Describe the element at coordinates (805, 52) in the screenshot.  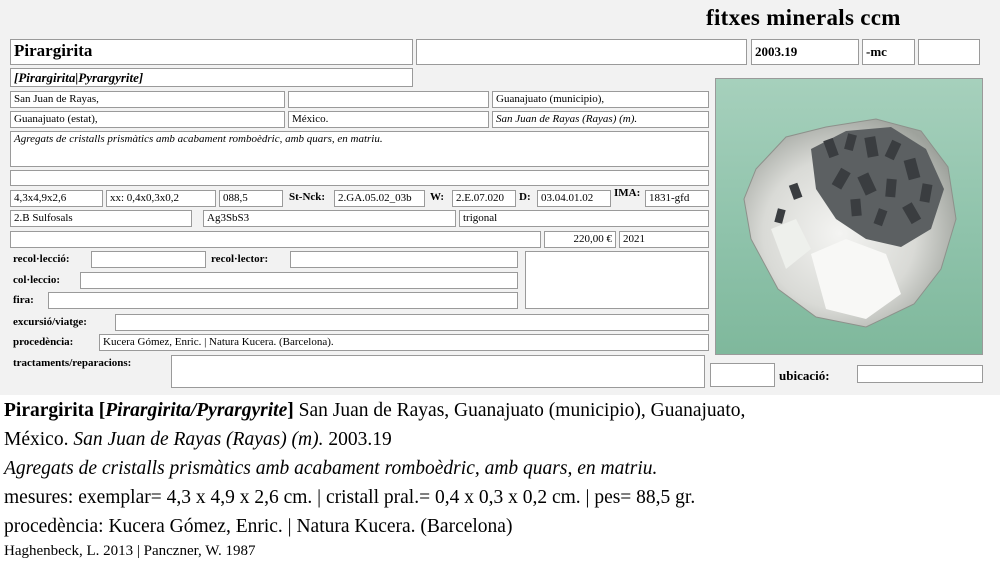
I see `code-field: 2003.19` at that location.